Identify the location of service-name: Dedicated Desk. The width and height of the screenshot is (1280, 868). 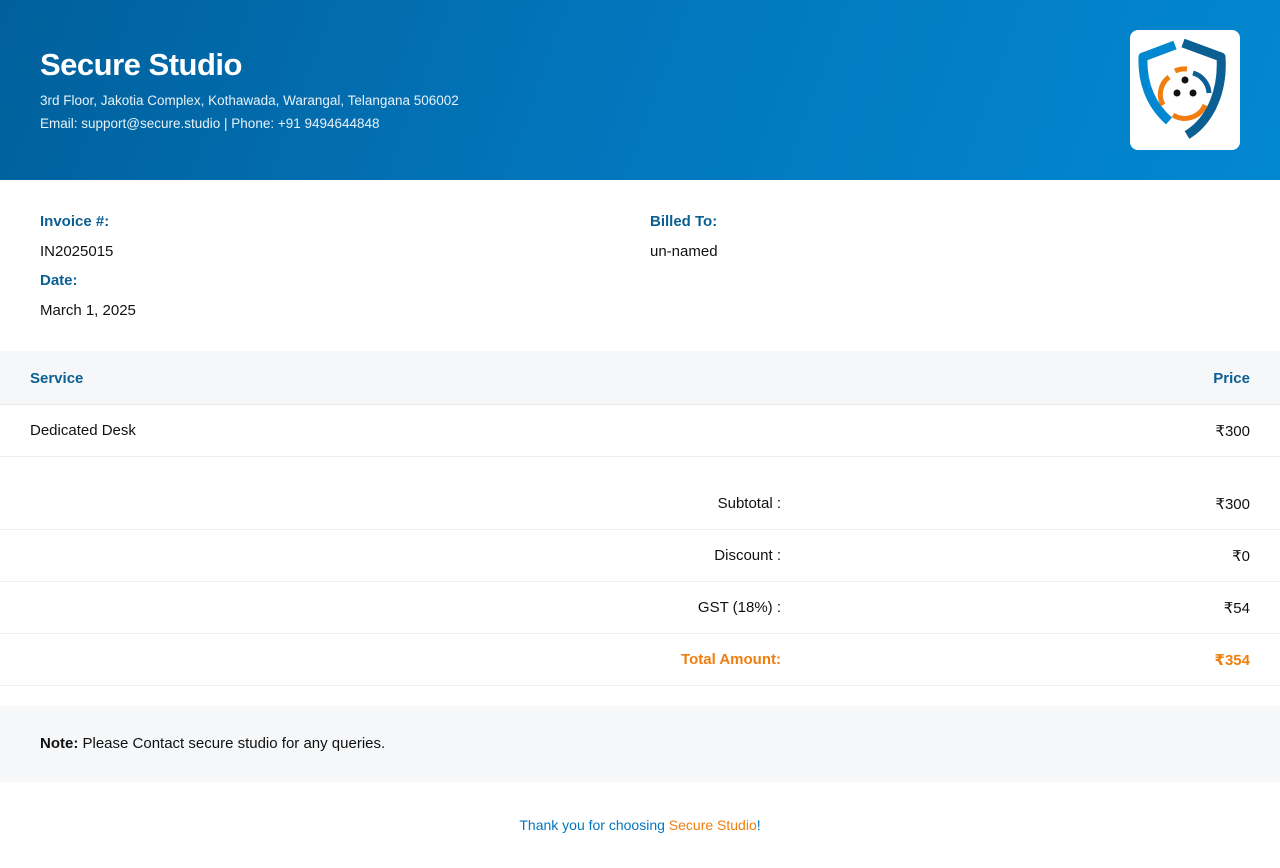
(83, 430).